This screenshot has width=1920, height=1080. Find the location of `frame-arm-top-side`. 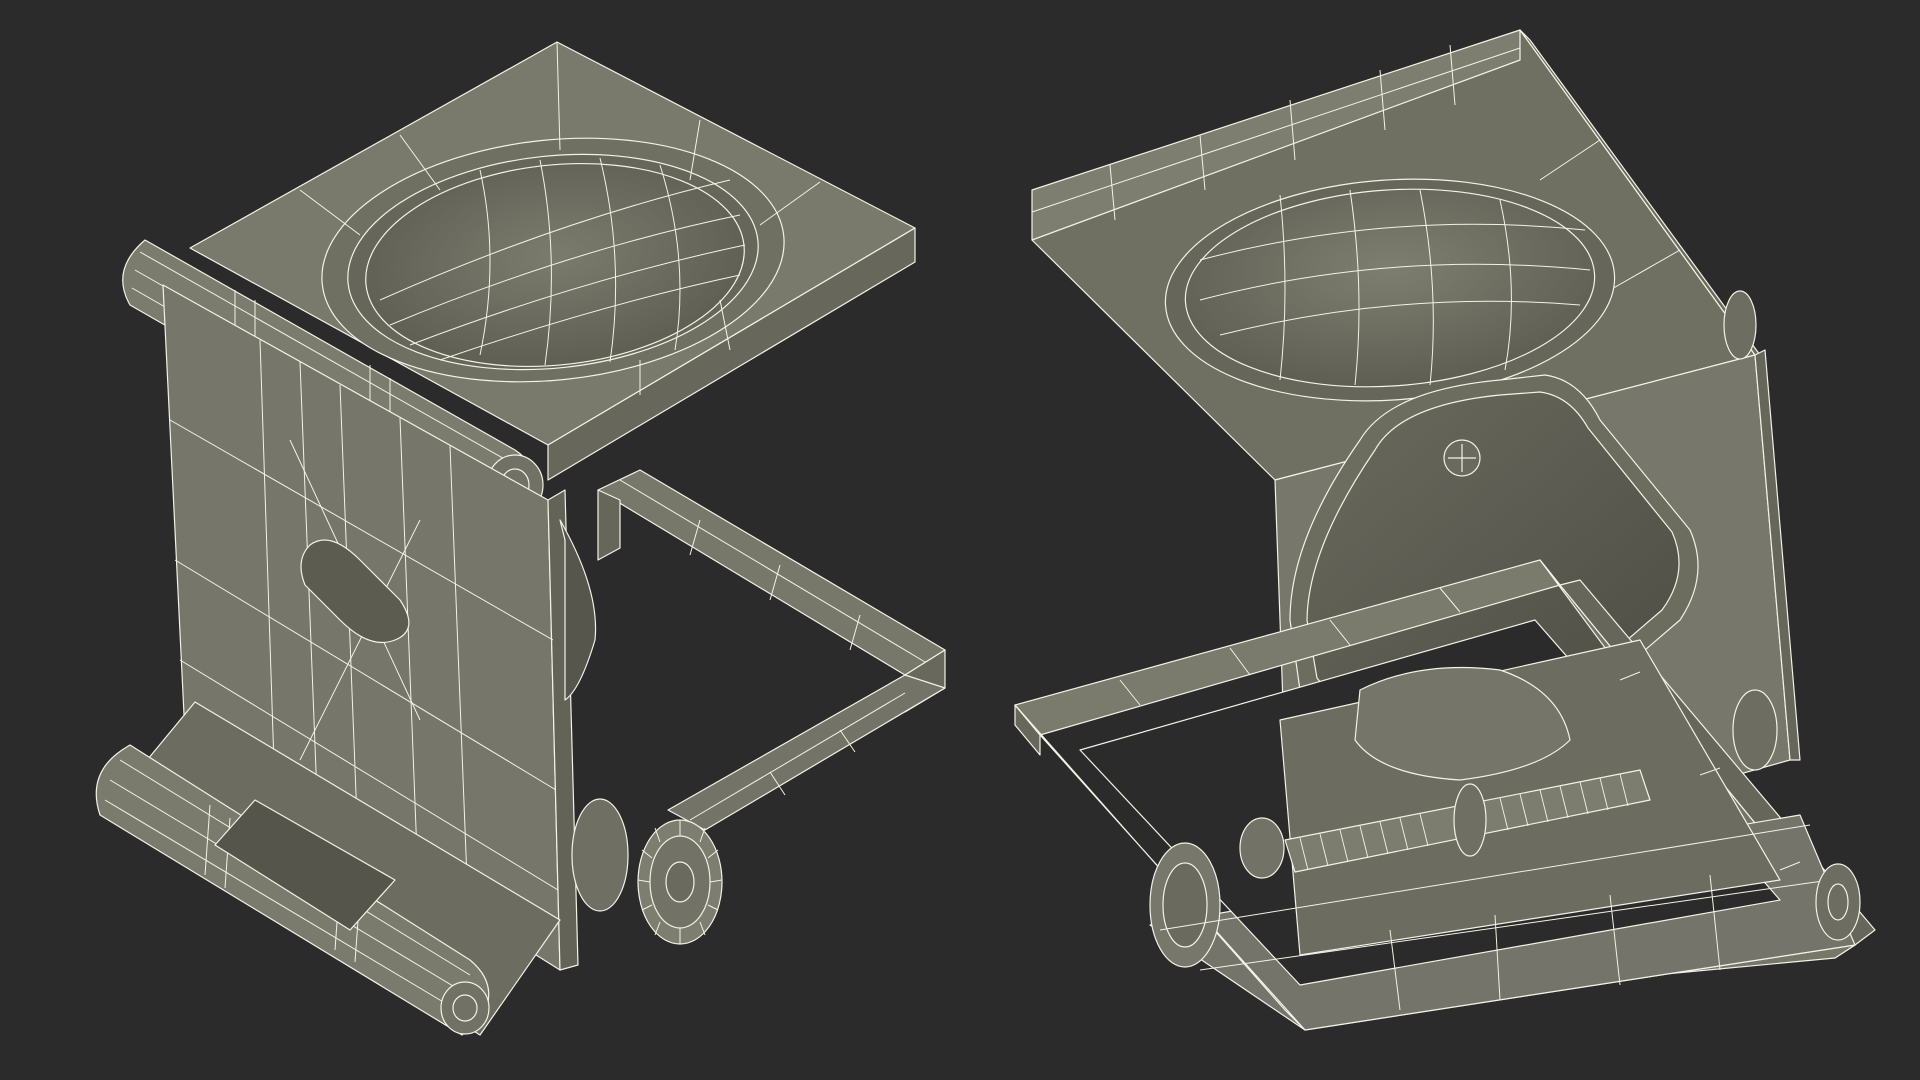

frame-arm-top-side is located at coordinates (609, 525).